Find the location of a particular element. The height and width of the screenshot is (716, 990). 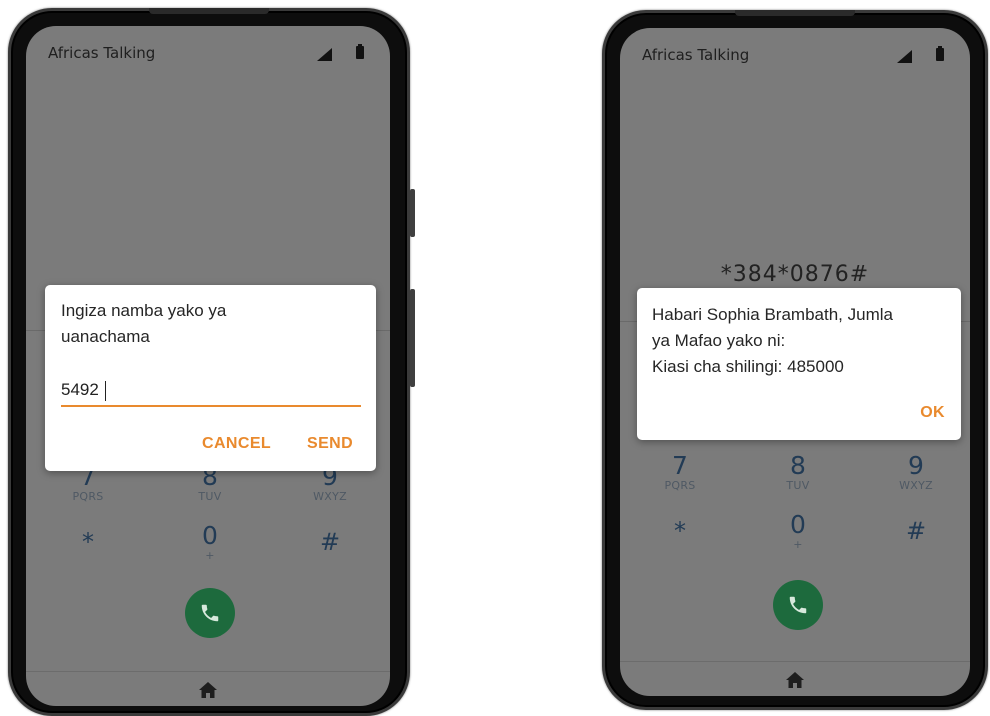

dialog-message-line: Kiasi cha shilingi: 485000 is located at coordinates (748, 366).